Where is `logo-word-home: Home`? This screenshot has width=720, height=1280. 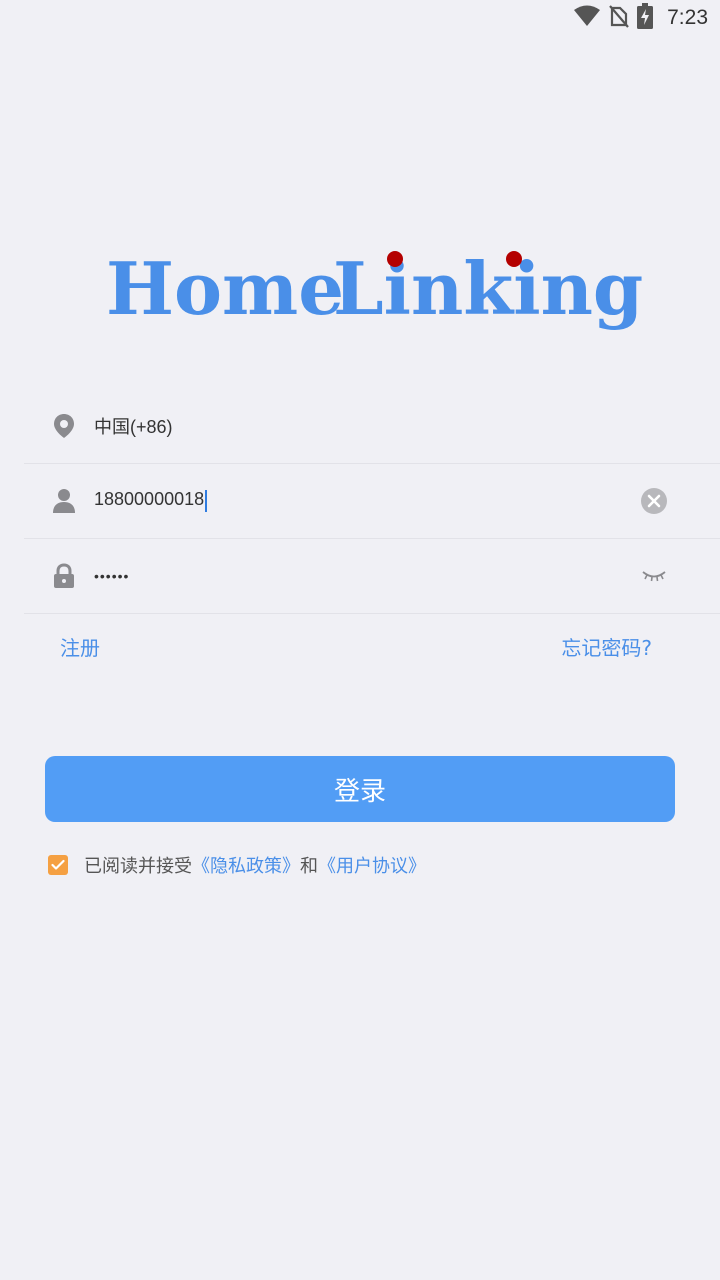 logo-word-home: Home is located at coordinates (225, 288).